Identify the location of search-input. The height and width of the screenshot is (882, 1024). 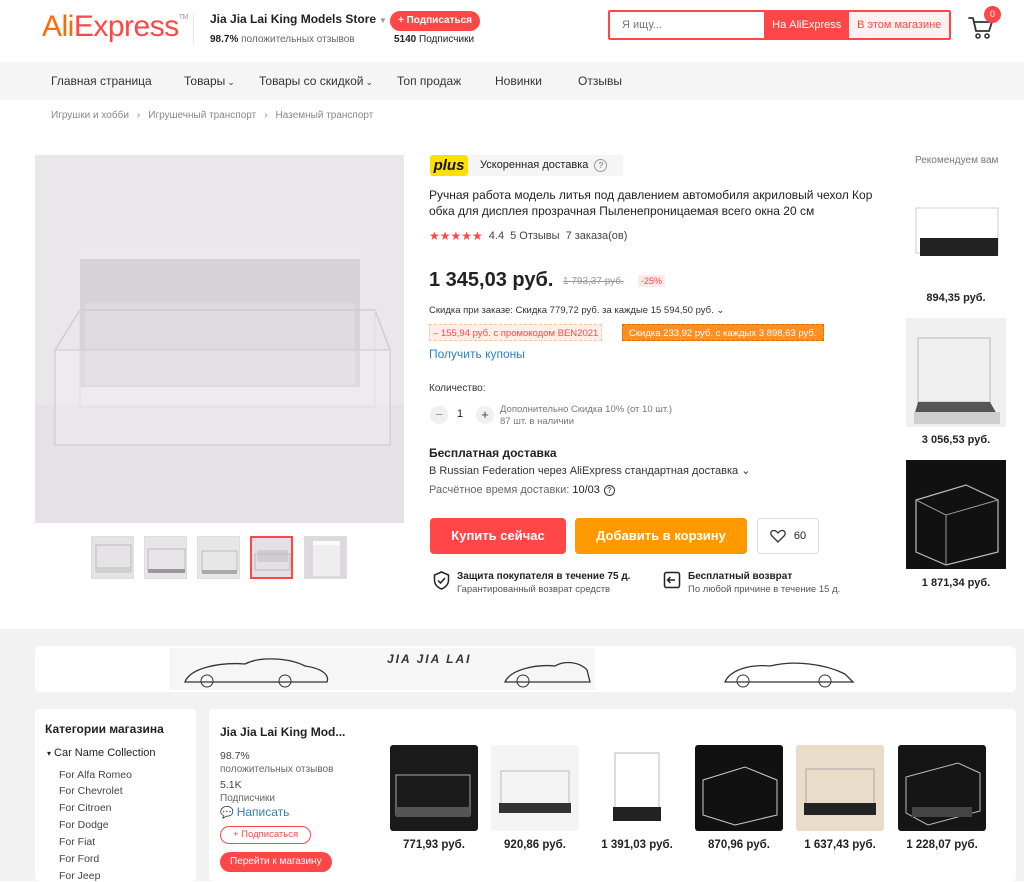
(687, 25).